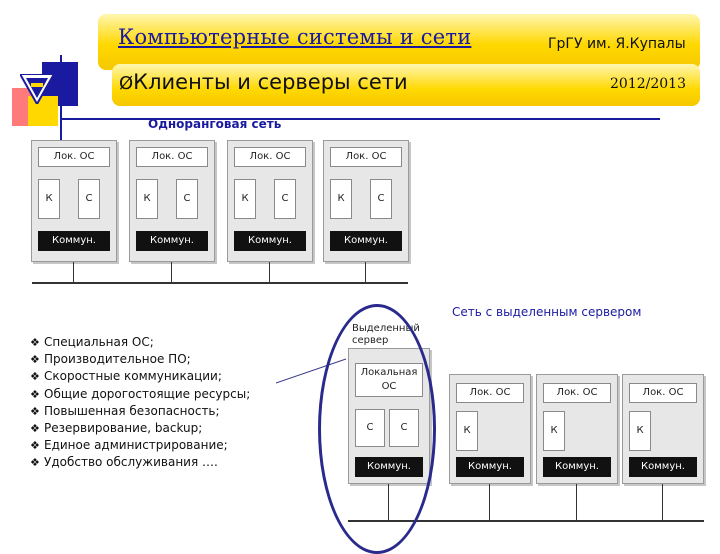 Image resolution: width=720 pixels, height=554 pixels. What do you see at coordinates (220, 283) in the screenshot?
I see `peer-network-bus` at bounding box center [220, 283].